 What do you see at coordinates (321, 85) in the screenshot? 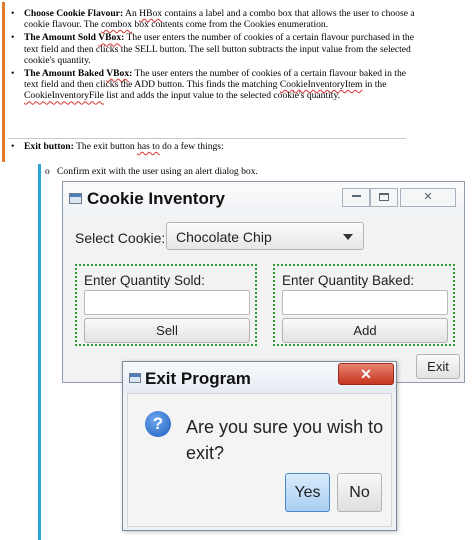
I see `spelling-flag: CookieInventoryItem` at bounding box center [321, 85].